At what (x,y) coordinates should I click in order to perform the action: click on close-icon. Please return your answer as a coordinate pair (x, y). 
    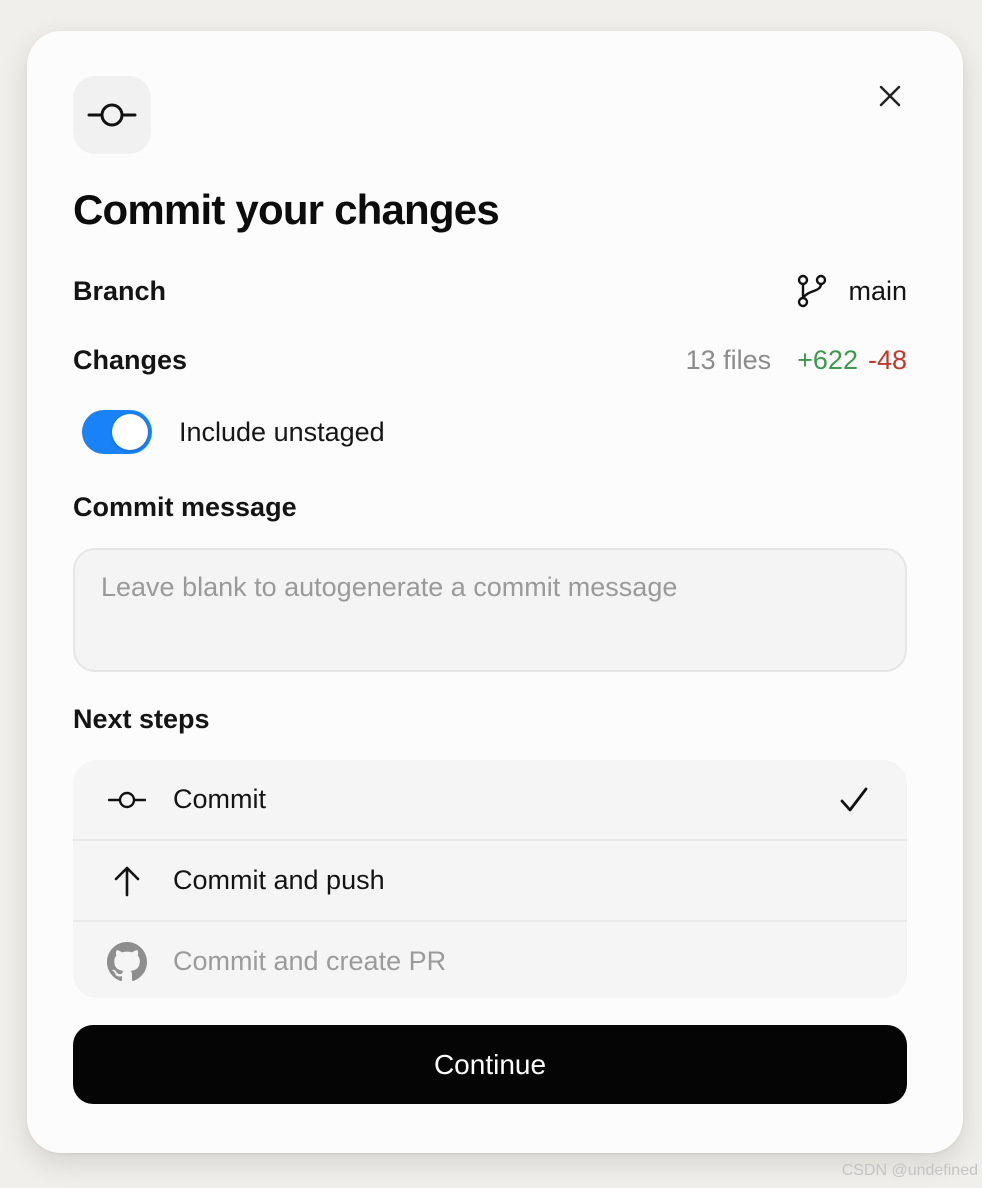
    Looking at the image, I should click on (890, 96).